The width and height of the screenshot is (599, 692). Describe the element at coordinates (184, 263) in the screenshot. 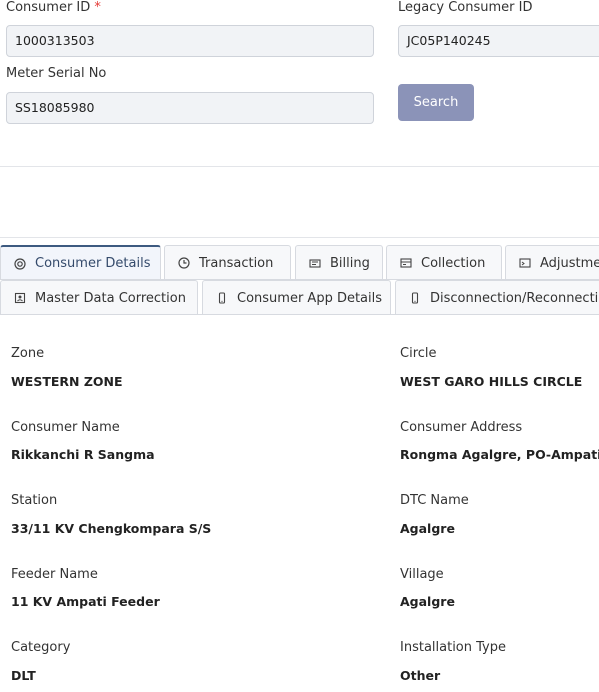

I see `clock-icon` at that location.